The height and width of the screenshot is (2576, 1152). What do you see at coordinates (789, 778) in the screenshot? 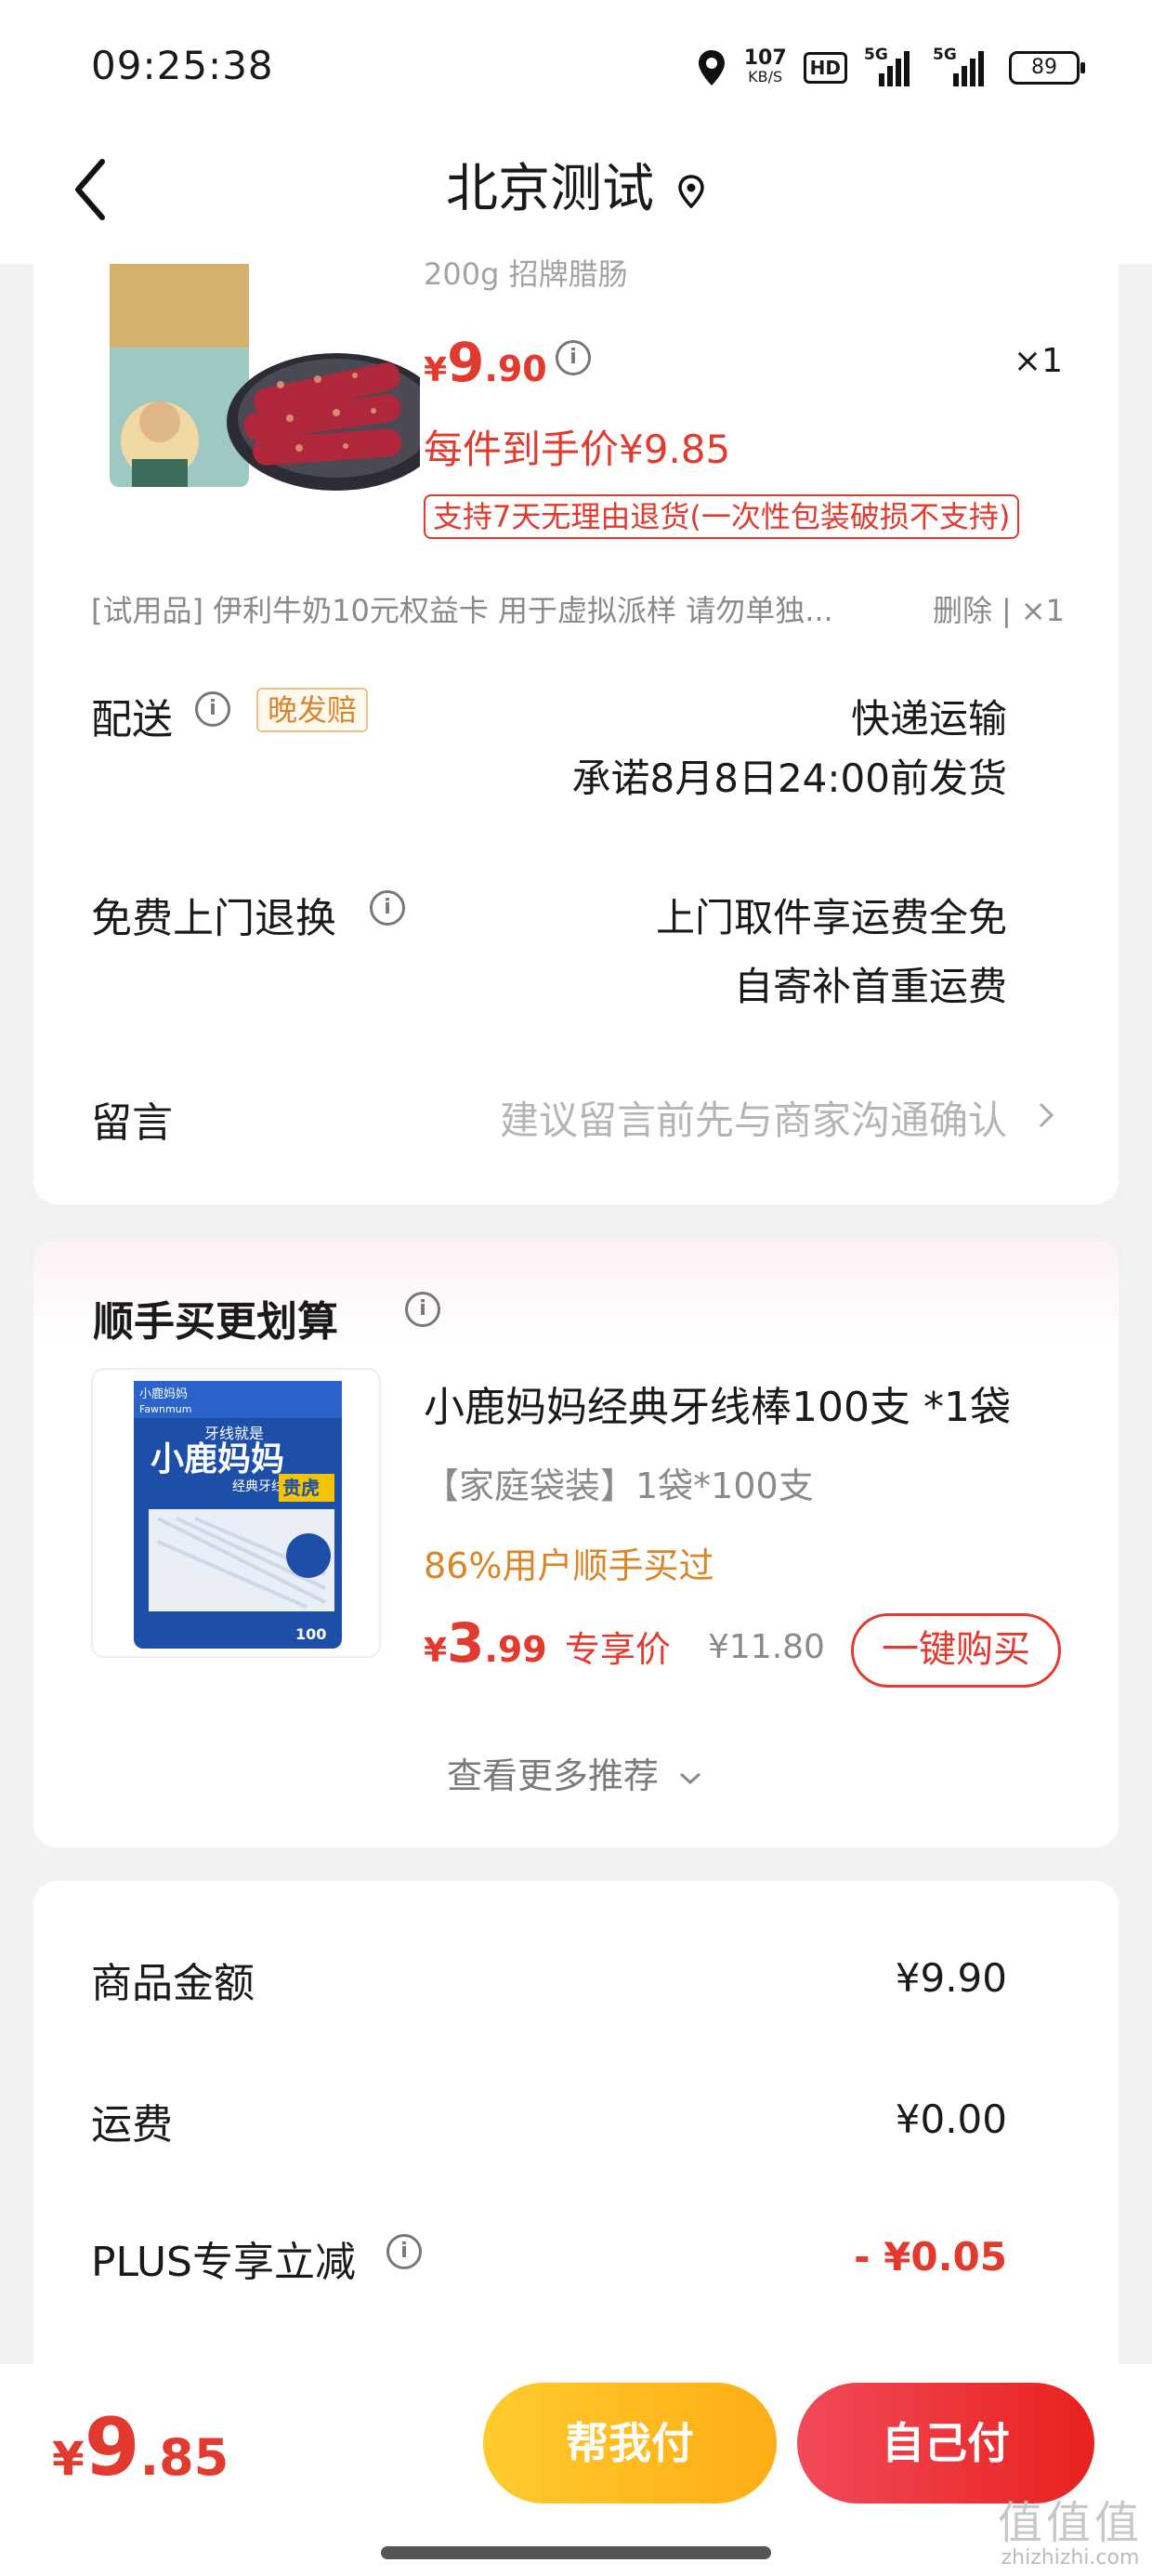
I see `delivery-promise: 承诺8月8日24:00前发货` at bounding box center [789, 778].